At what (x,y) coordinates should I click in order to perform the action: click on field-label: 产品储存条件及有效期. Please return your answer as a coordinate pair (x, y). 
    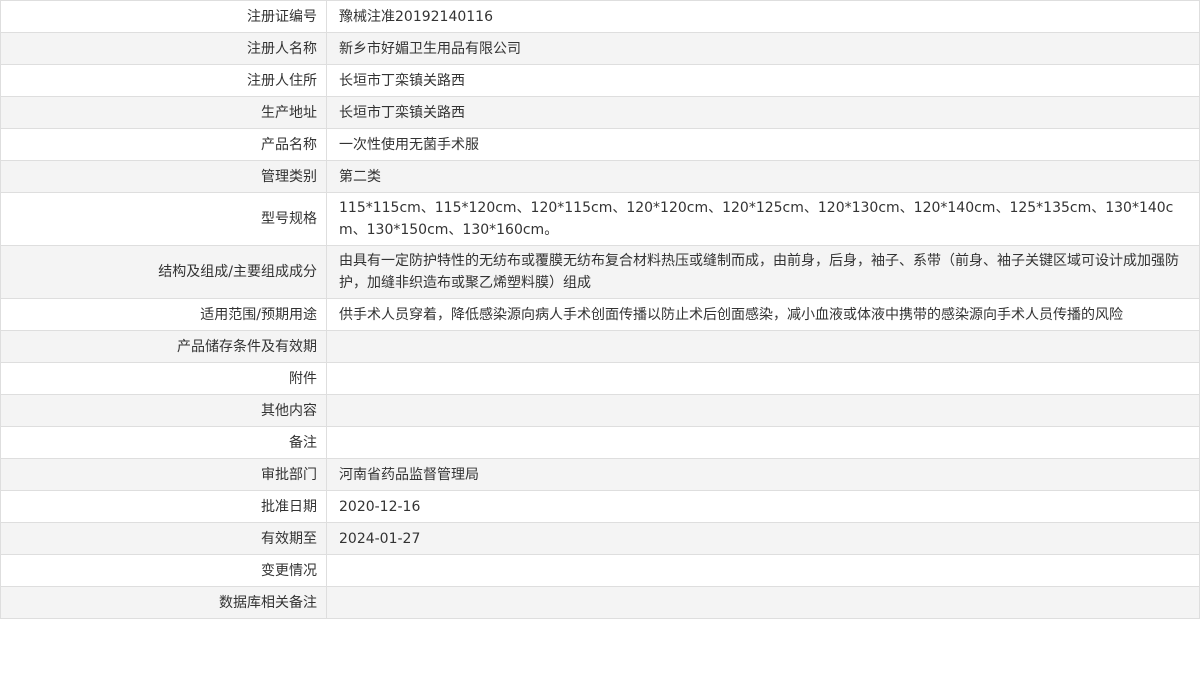
    Looking at the image, I should click on (163, 346).